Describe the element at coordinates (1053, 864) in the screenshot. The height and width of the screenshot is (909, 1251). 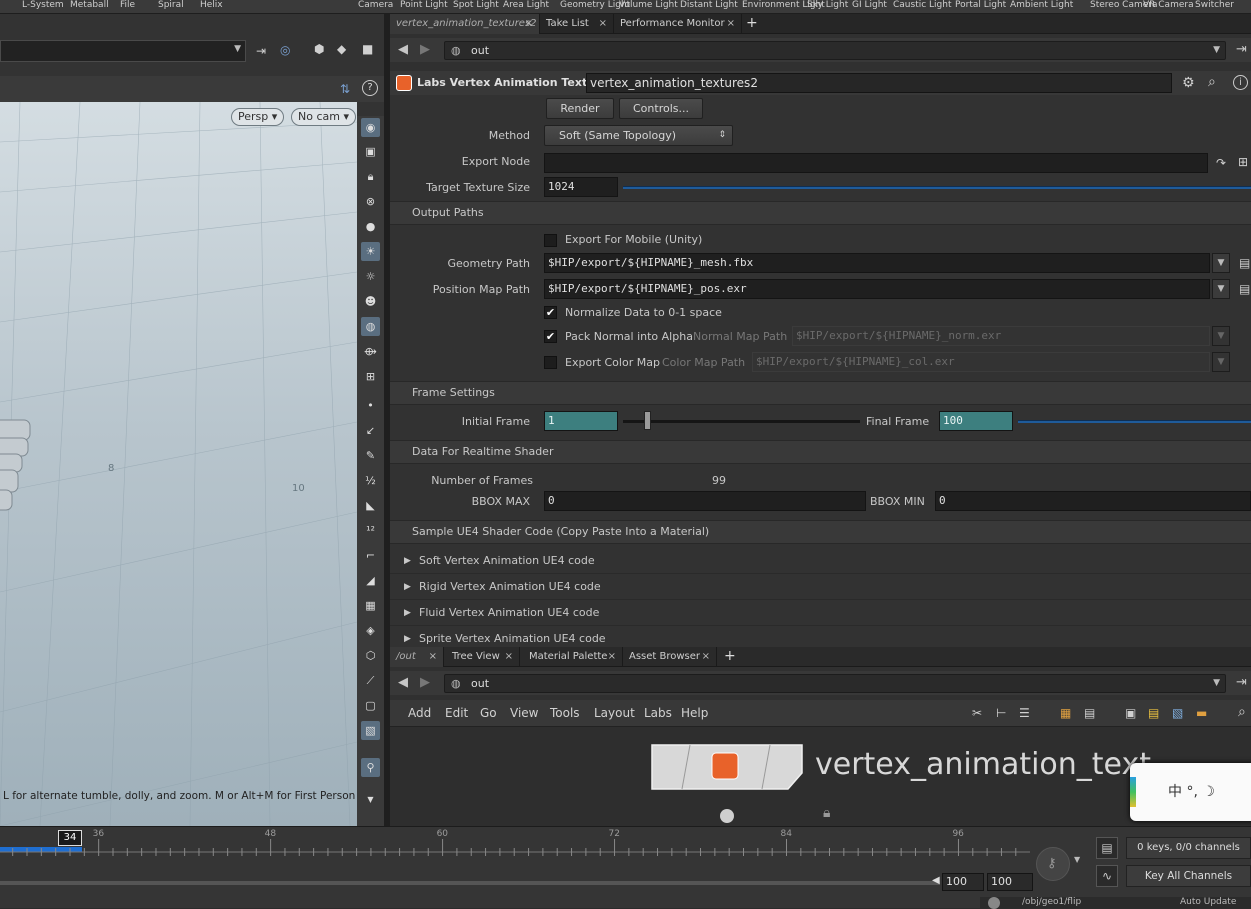
I see `key-icon: ⚷` at that location.